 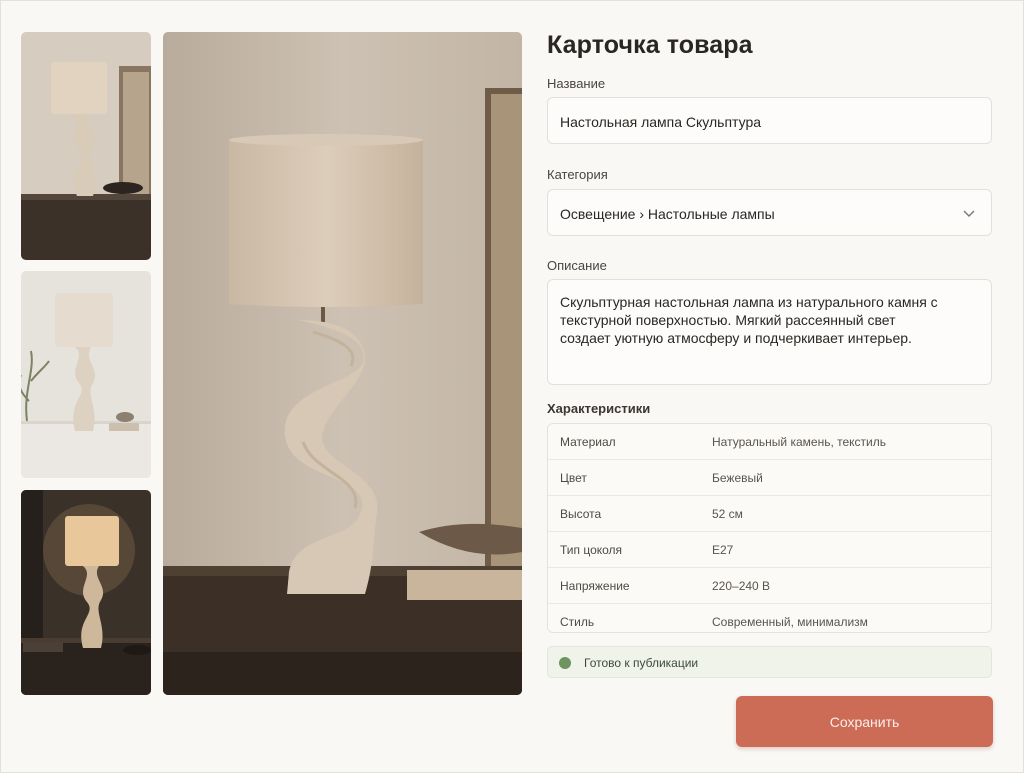 What do you see at coordinates (577, 265) in the screenshot?
I see `description-label: Описание` at bounding box center [577, 265].